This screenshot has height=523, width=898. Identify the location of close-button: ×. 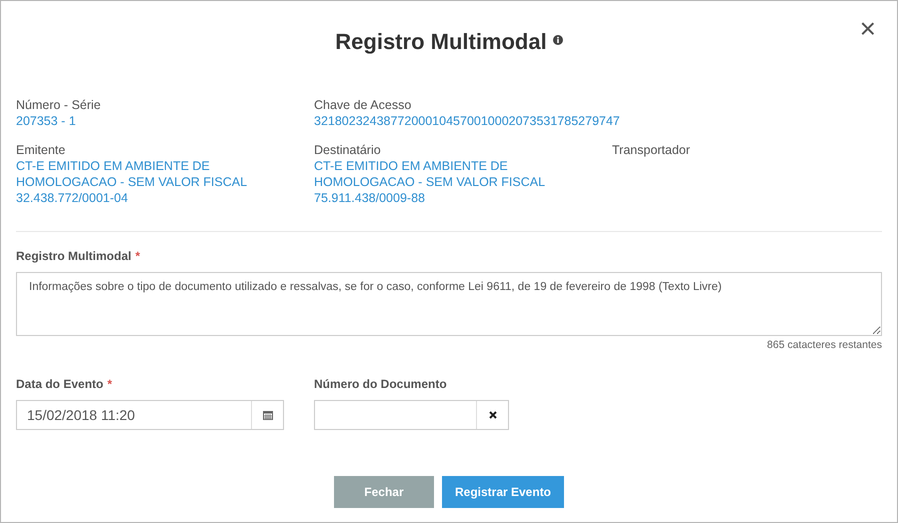
(868, 29).